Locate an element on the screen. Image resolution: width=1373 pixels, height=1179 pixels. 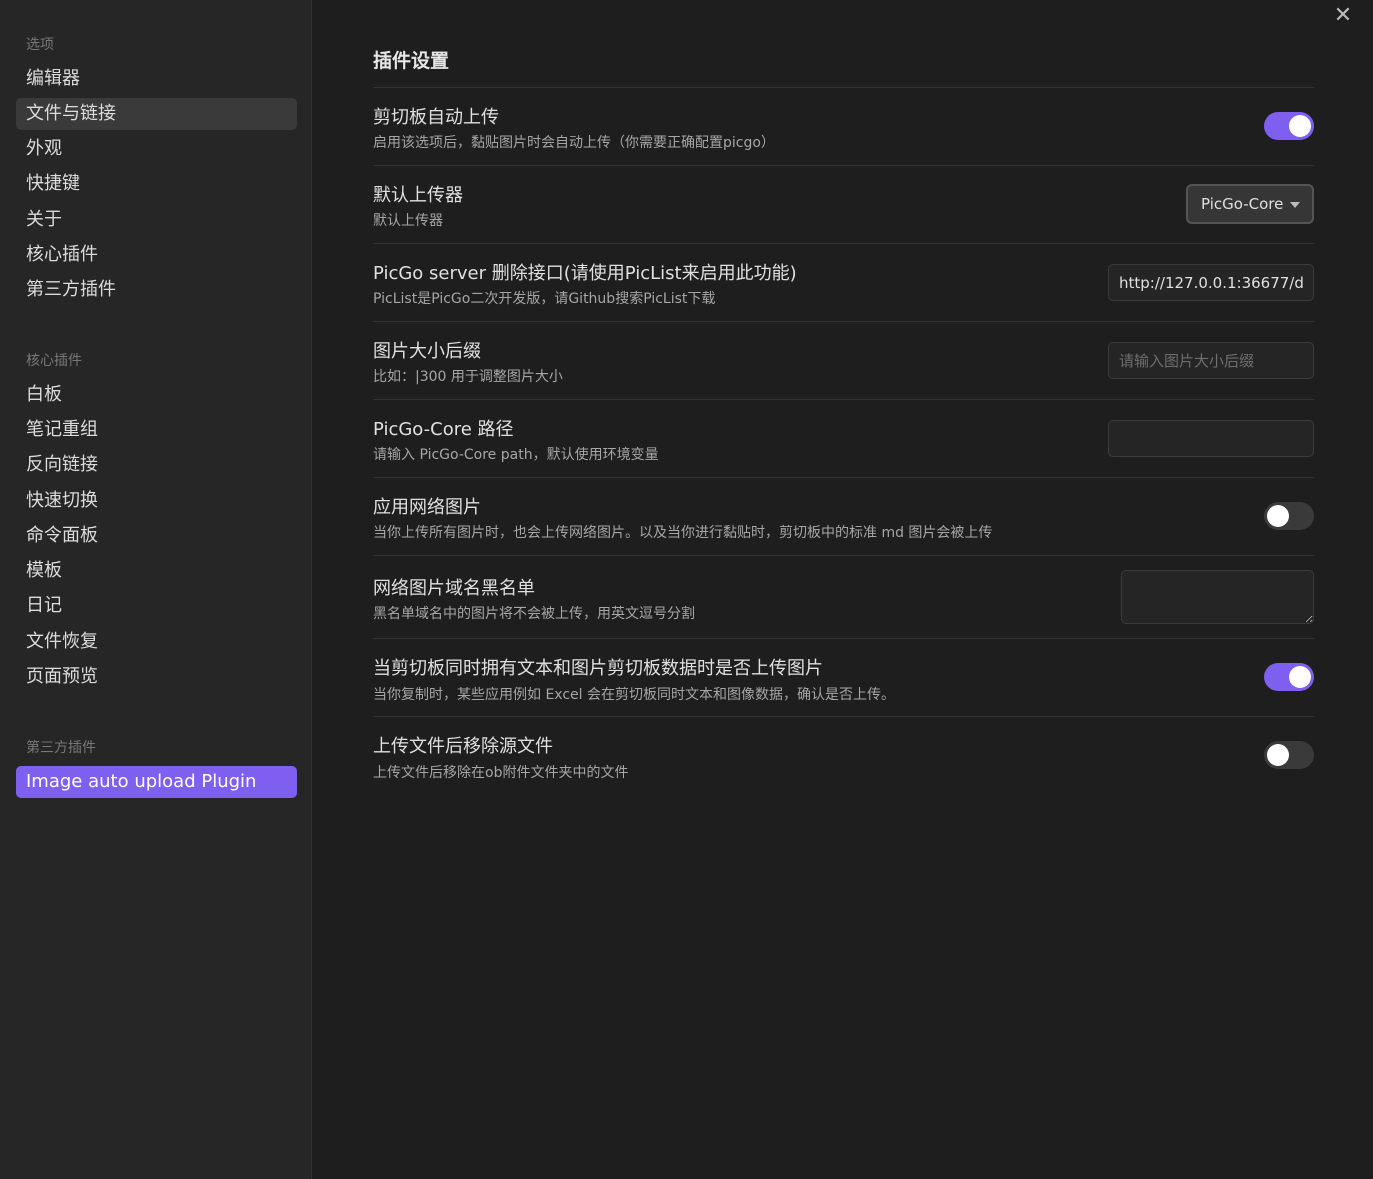
sidebar-item-files-links: 文件与链接 is located at coordinates (156, 114).